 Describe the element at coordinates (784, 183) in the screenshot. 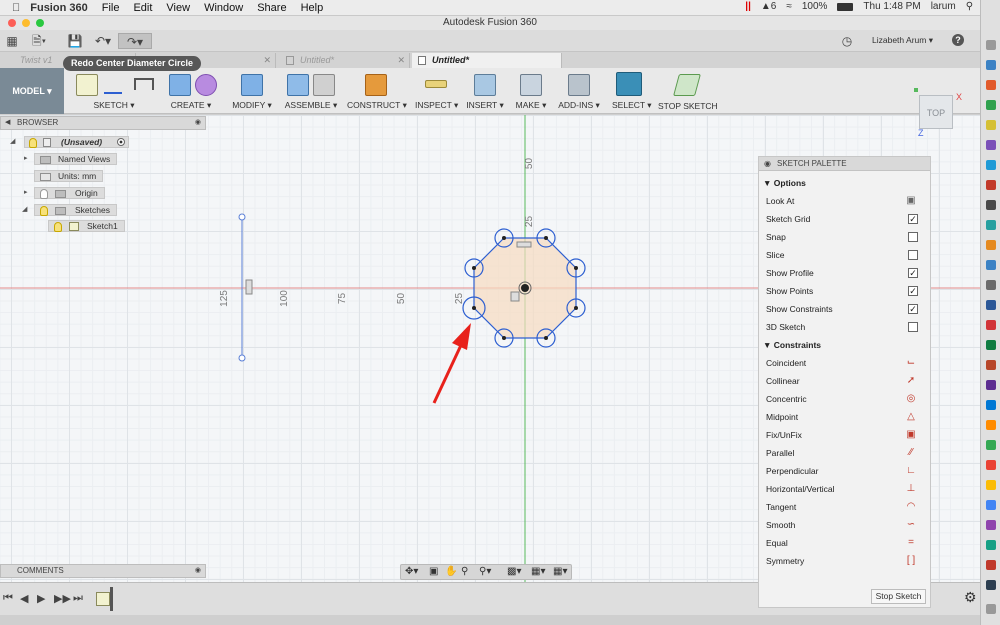

I see `options-section-header: ▼ Options` at that location.